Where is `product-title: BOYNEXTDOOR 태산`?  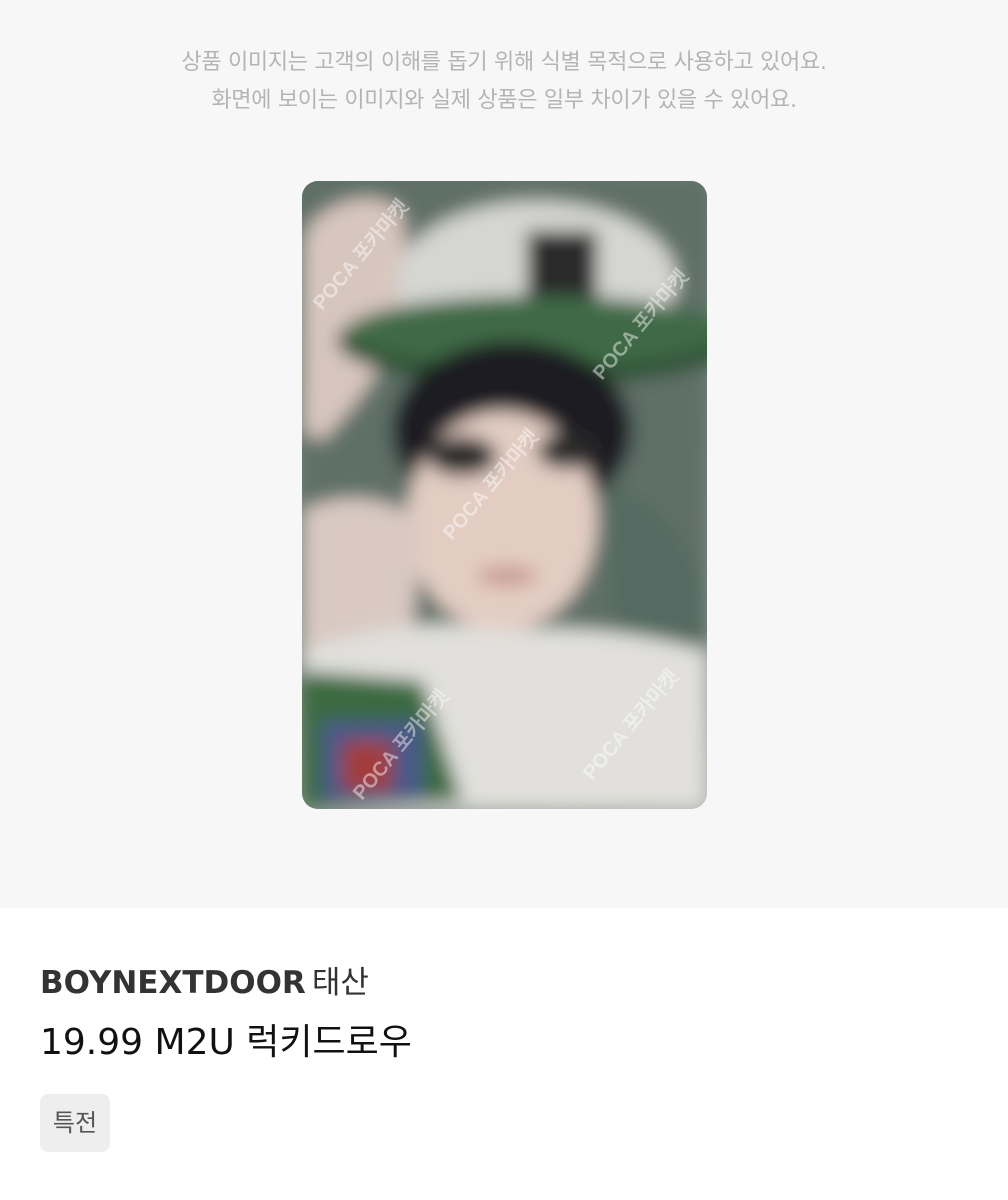 product-title: BOYNEXTDOOR 태산 is located at coordinates (504, 983).